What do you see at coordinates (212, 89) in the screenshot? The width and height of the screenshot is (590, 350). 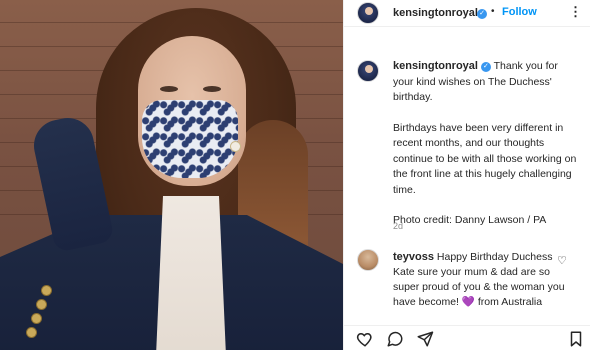 I see `right-eye` at bounding box center [212, 89].